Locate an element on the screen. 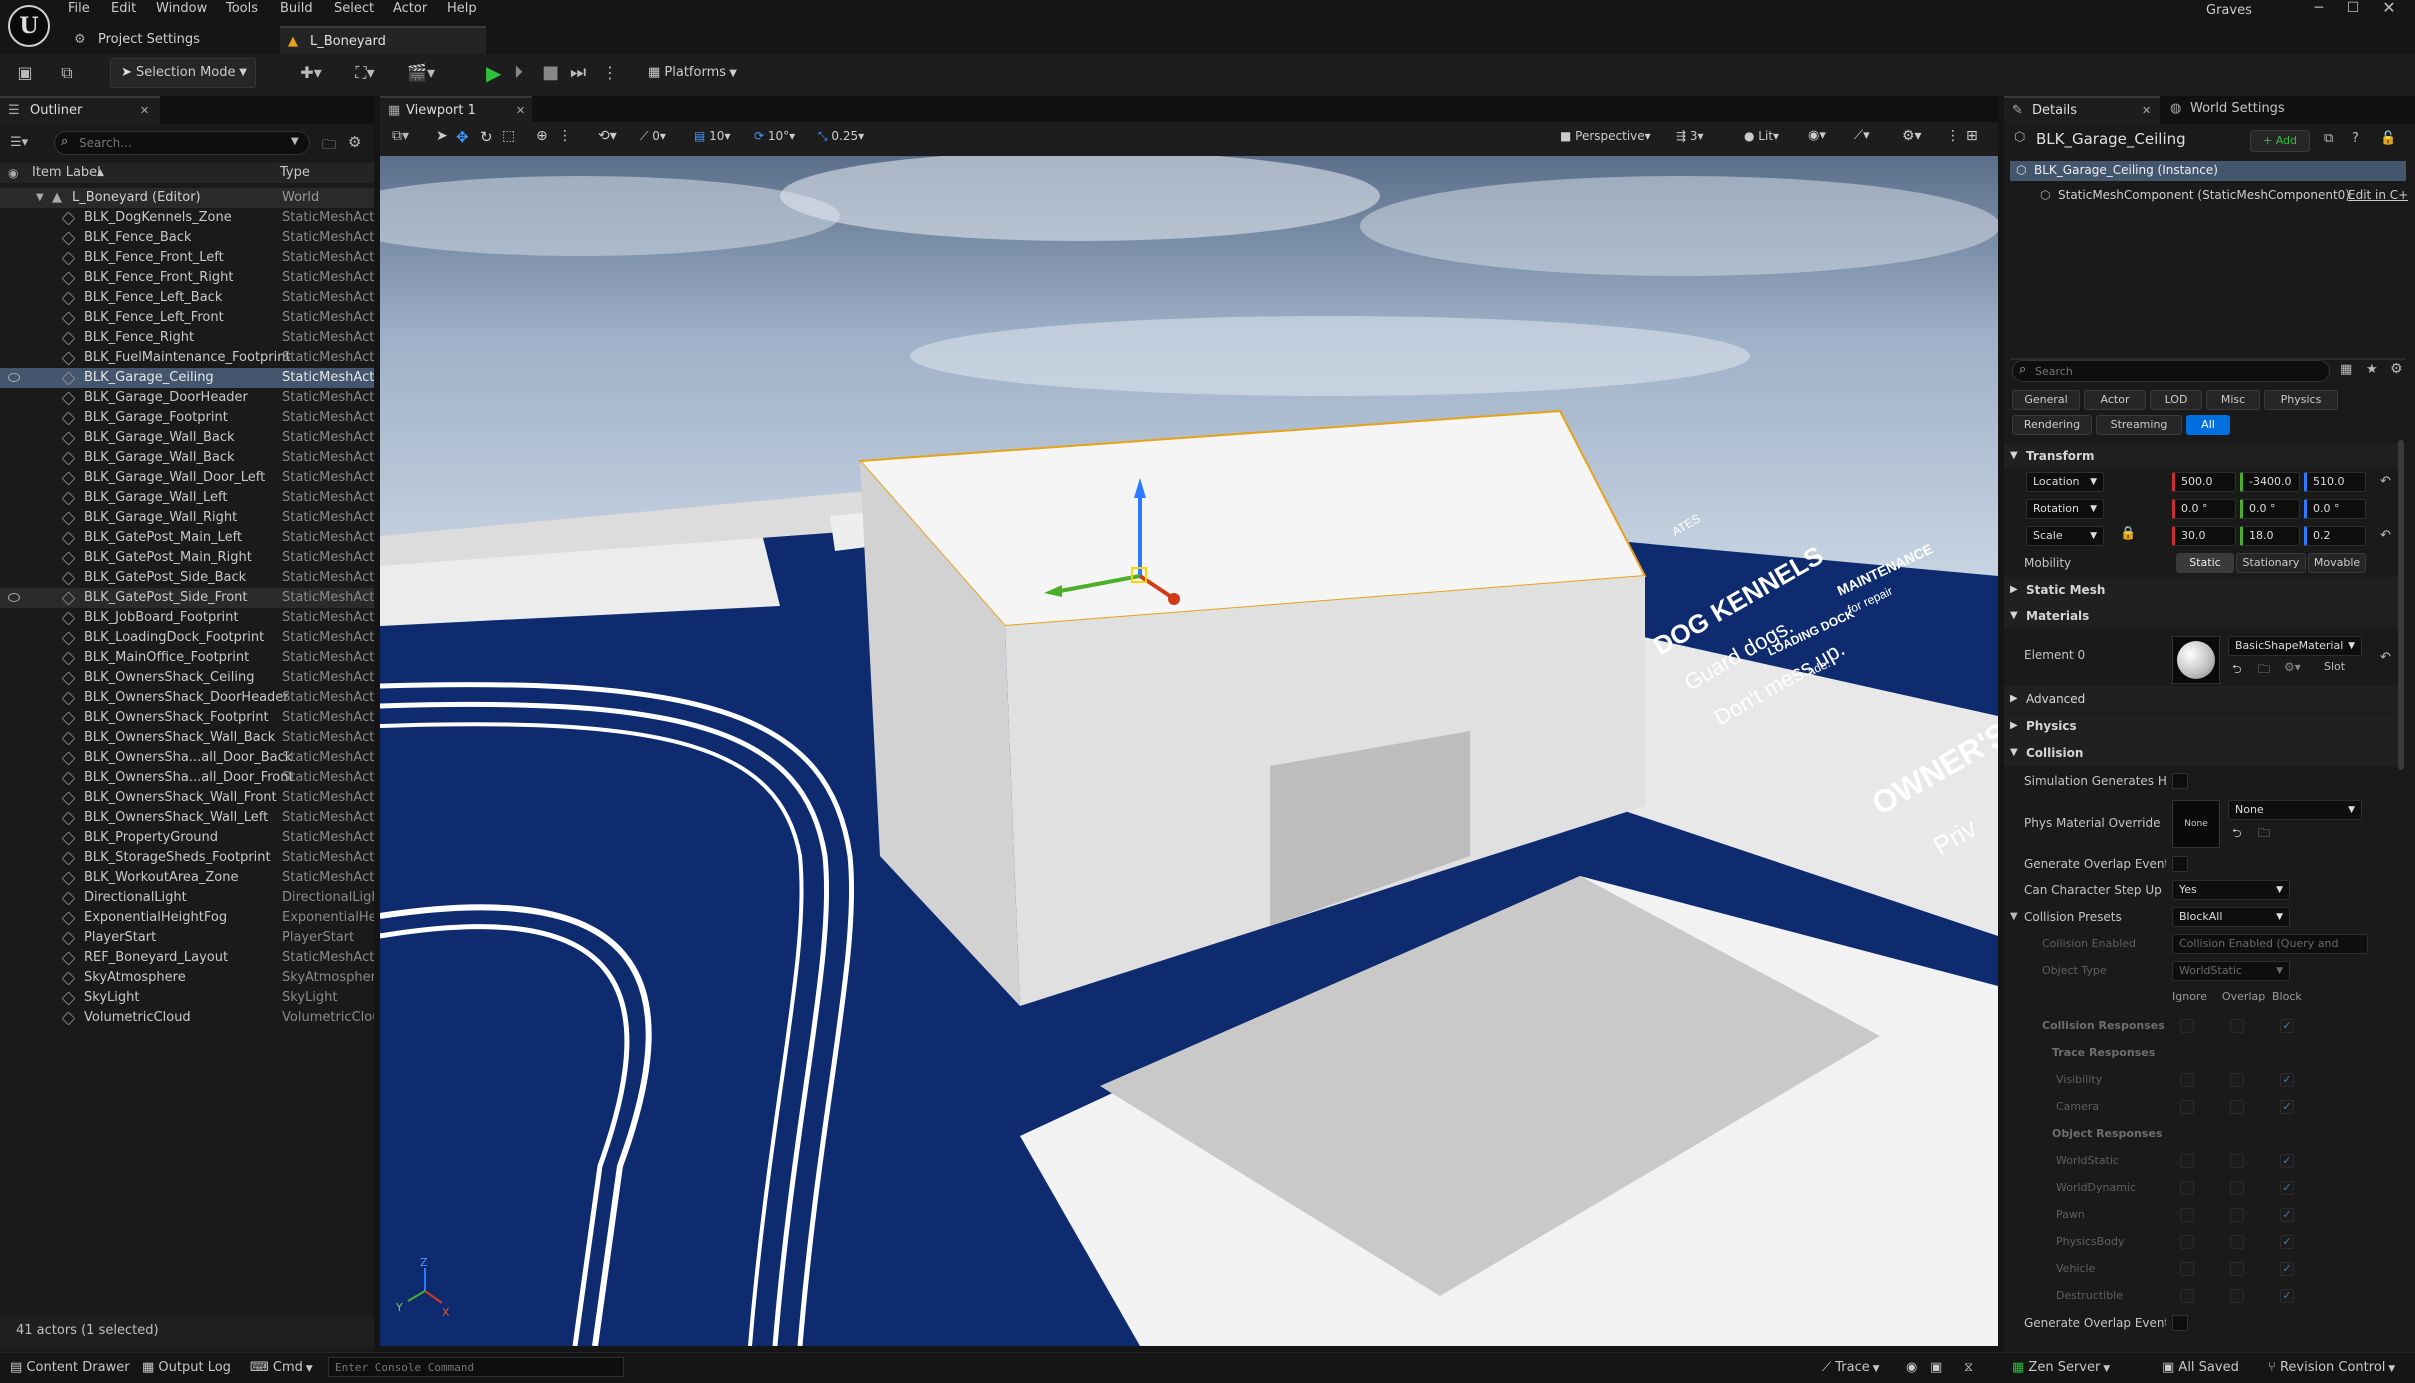 This screenshot has width=2415, height=1383. menu-select: Select is located at coordinates (354, 9).